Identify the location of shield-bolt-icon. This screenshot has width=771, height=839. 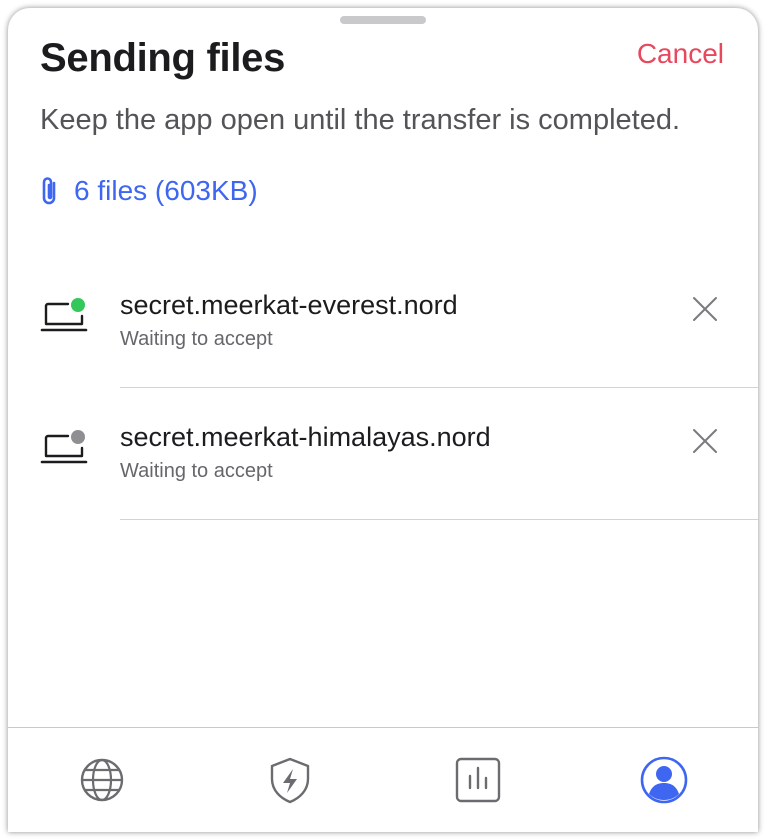
(290, 780).